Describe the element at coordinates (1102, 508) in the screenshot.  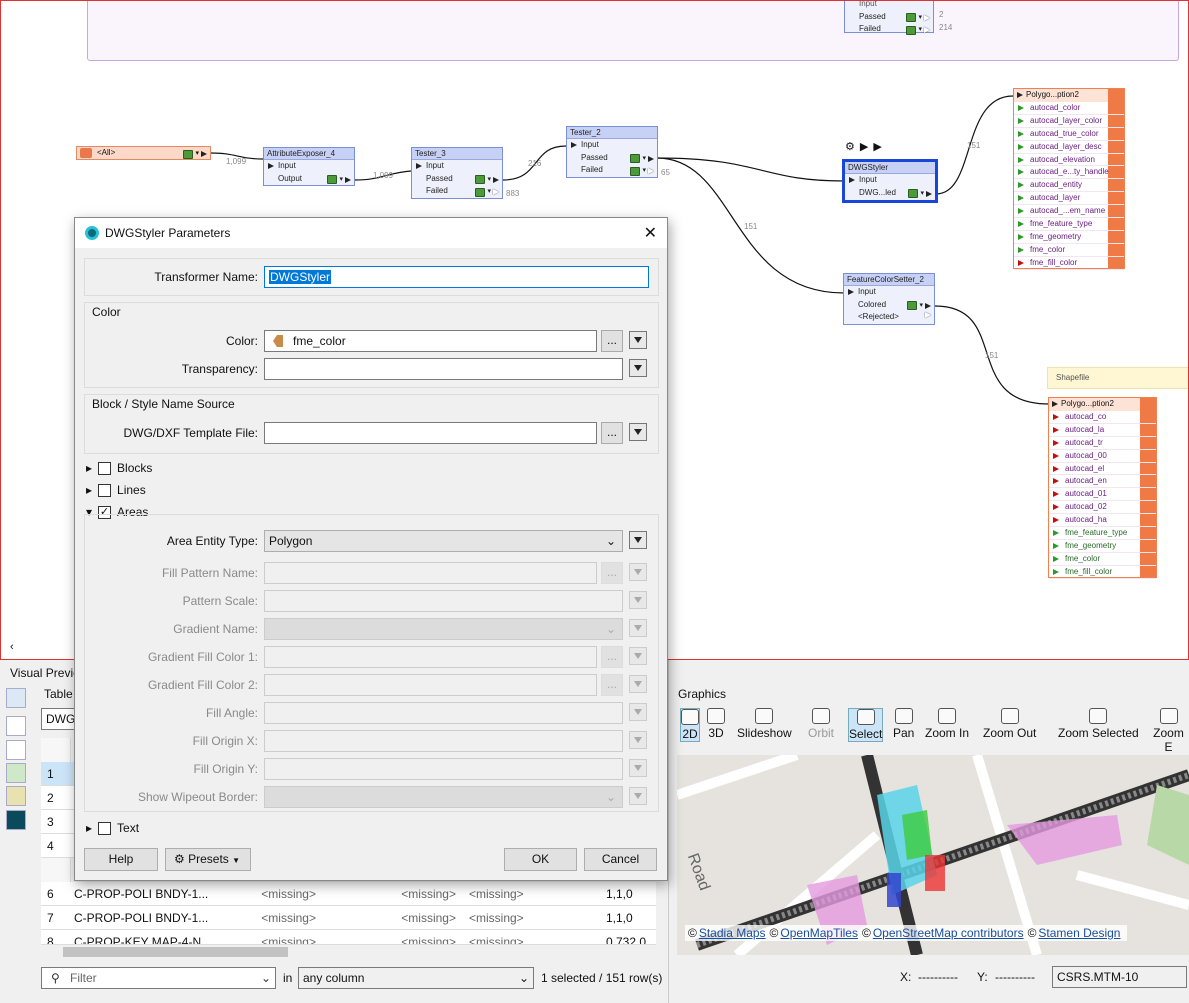
I see `writer-attribute: autocad_02` at that location.